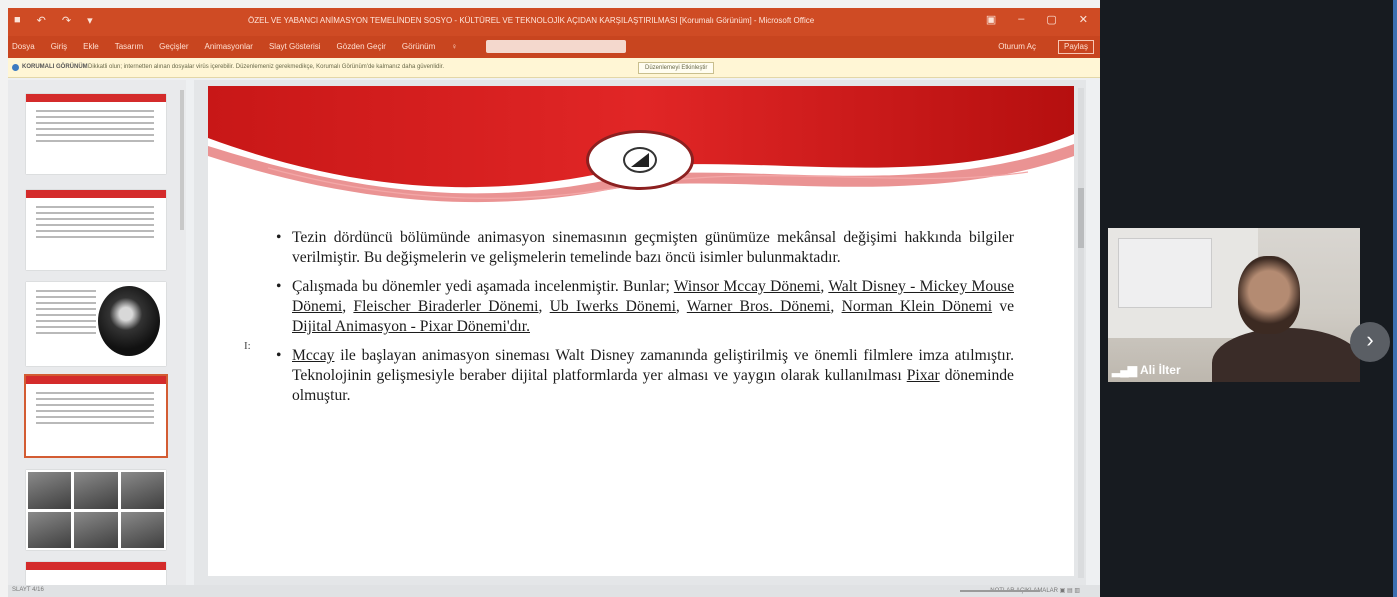 This screenshot has height=597, width=1397. I want to click on tab-review: Gözden Geçir, so click(361, 46).